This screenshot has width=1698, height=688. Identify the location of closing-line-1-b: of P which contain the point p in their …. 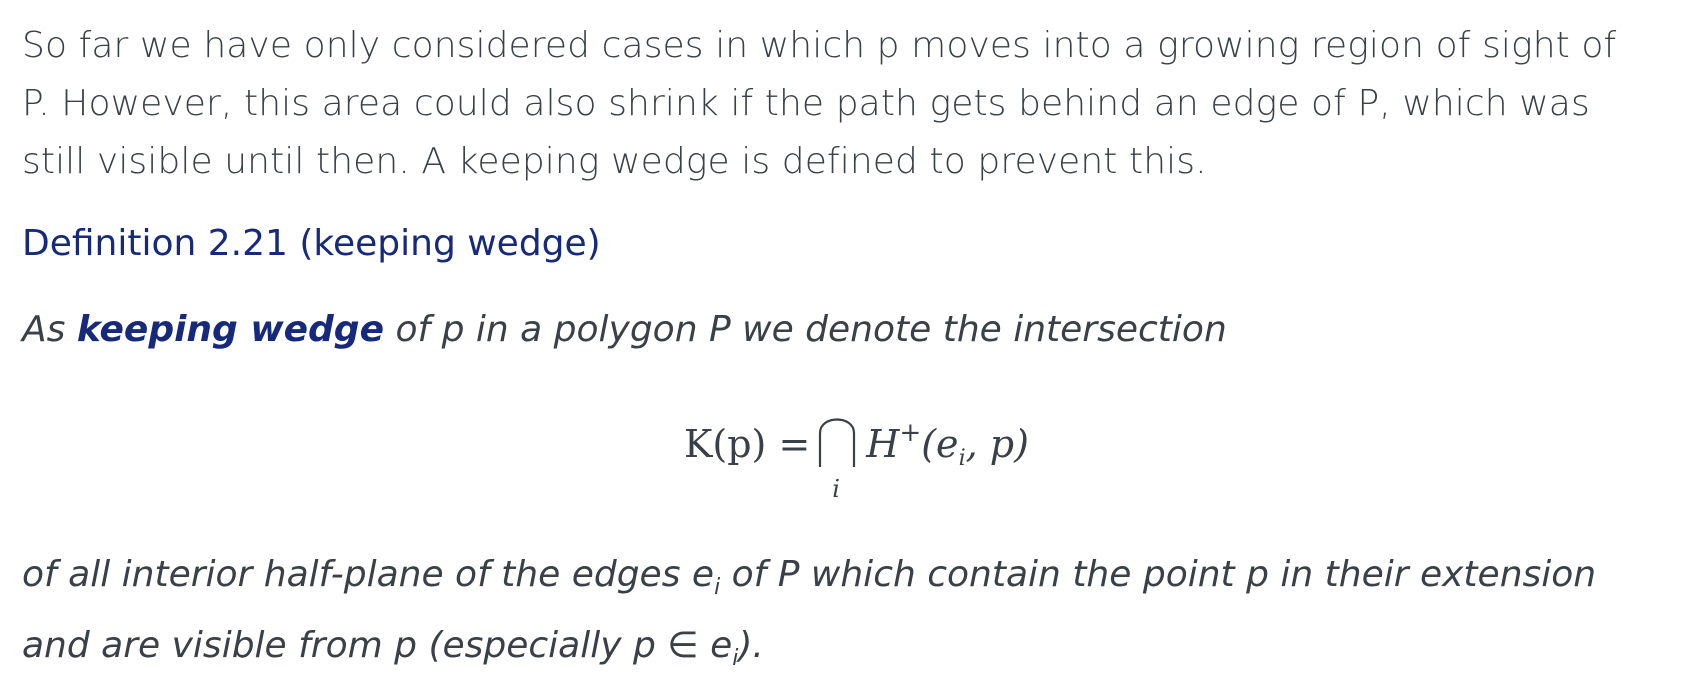
(1158, 574).